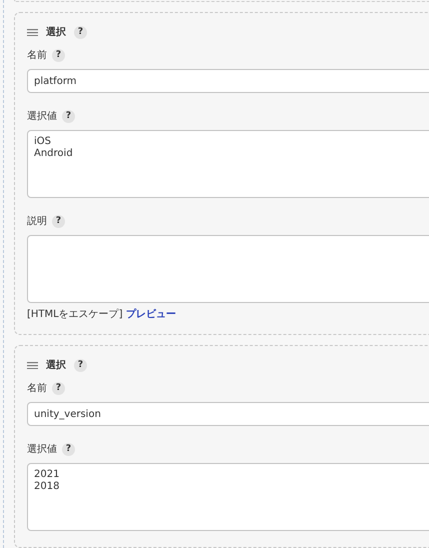 The height and width of the screenshot is (548, 429). I want to click on text-field: platform, so click(228, 81).